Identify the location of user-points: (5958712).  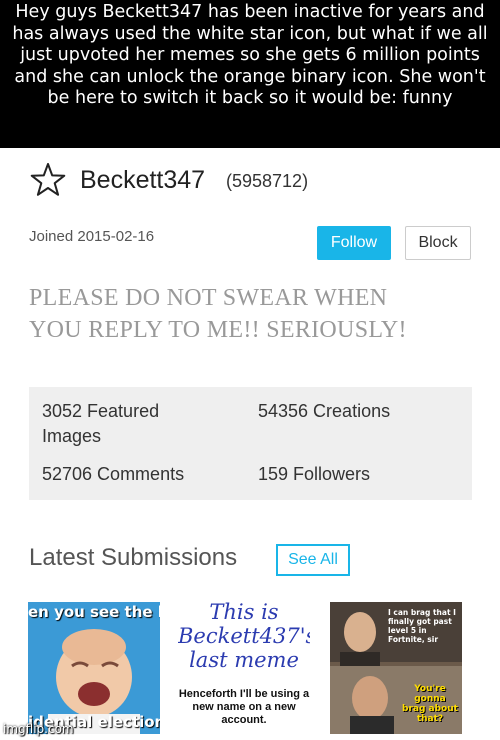
(267, 181).